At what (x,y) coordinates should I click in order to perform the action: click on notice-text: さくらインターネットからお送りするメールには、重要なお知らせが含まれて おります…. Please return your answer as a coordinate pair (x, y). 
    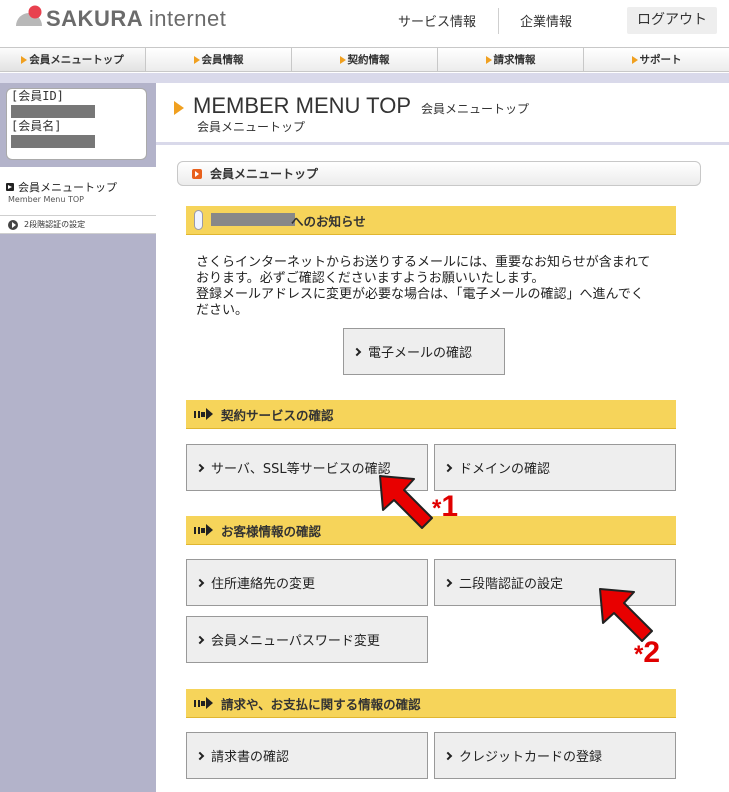
    Looking at the image, I should click on (423, 286).